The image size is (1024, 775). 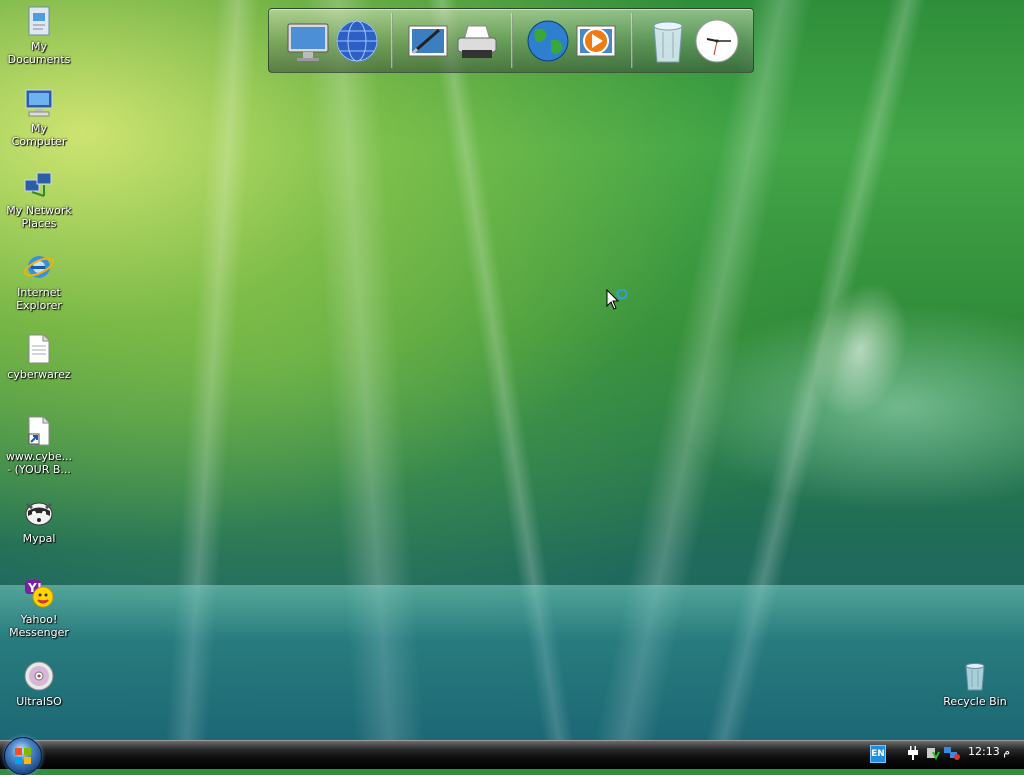 What do you see at coordinates (39, 267) in the screenshot?
I see `internet-explorer-icon` at bounding box center [39, 267].